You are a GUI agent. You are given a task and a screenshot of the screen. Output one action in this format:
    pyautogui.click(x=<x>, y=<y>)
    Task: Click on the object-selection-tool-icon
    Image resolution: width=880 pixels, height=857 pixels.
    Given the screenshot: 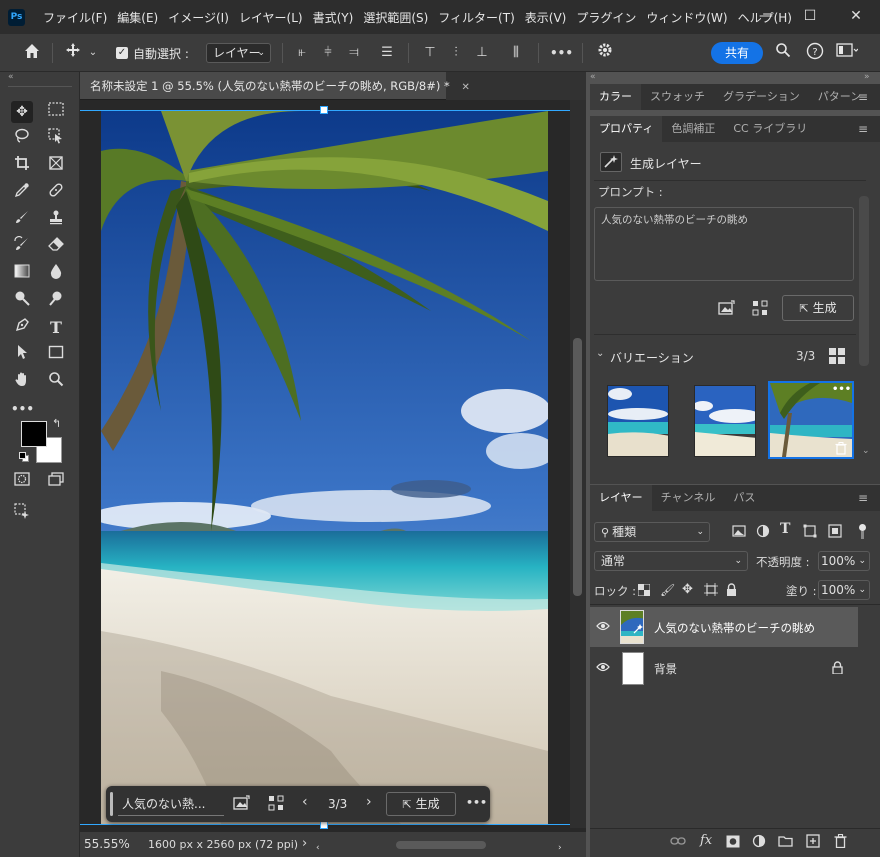 What is the action you would take?
    pyautogui.click(x=56, y=139)
    